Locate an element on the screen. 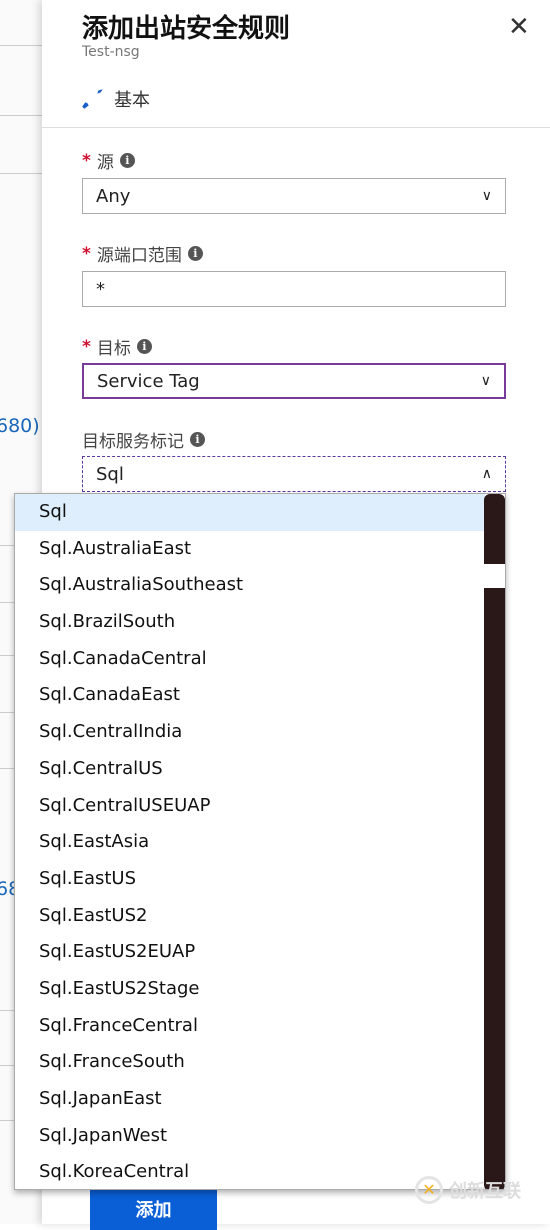  label-text: 源 is located at coordinates (105, 163).